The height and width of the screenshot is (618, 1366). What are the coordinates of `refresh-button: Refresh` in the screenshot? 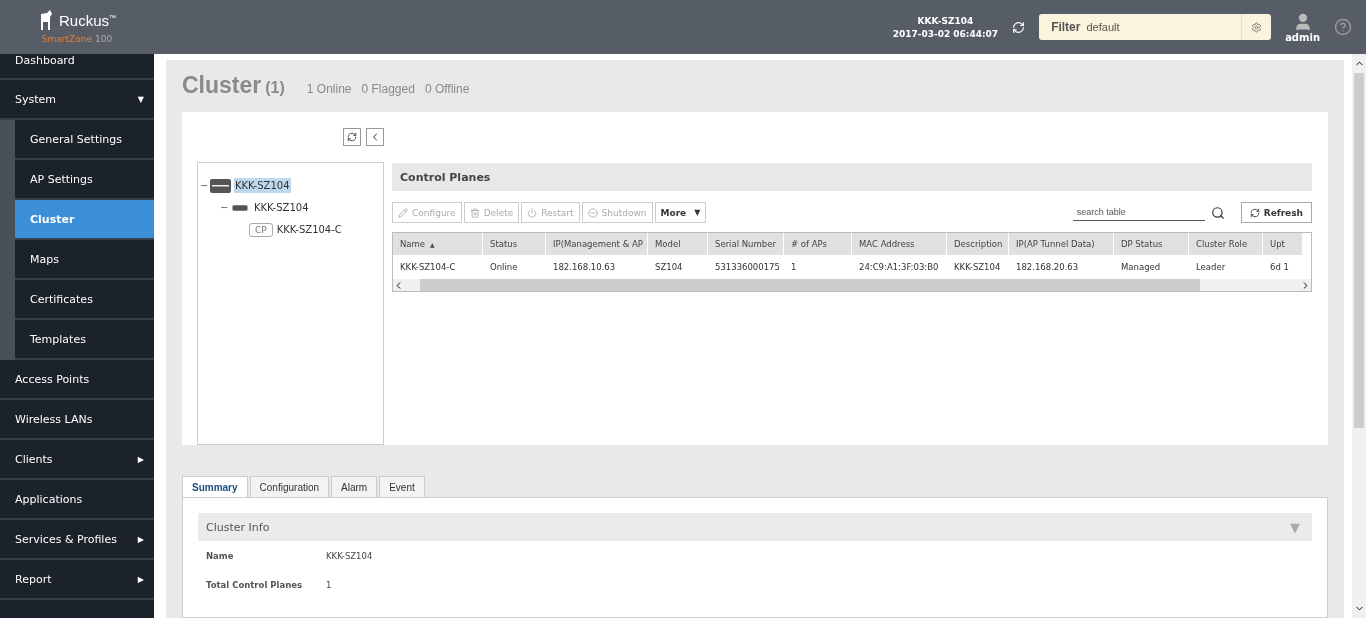 It's located at (1276, 212).